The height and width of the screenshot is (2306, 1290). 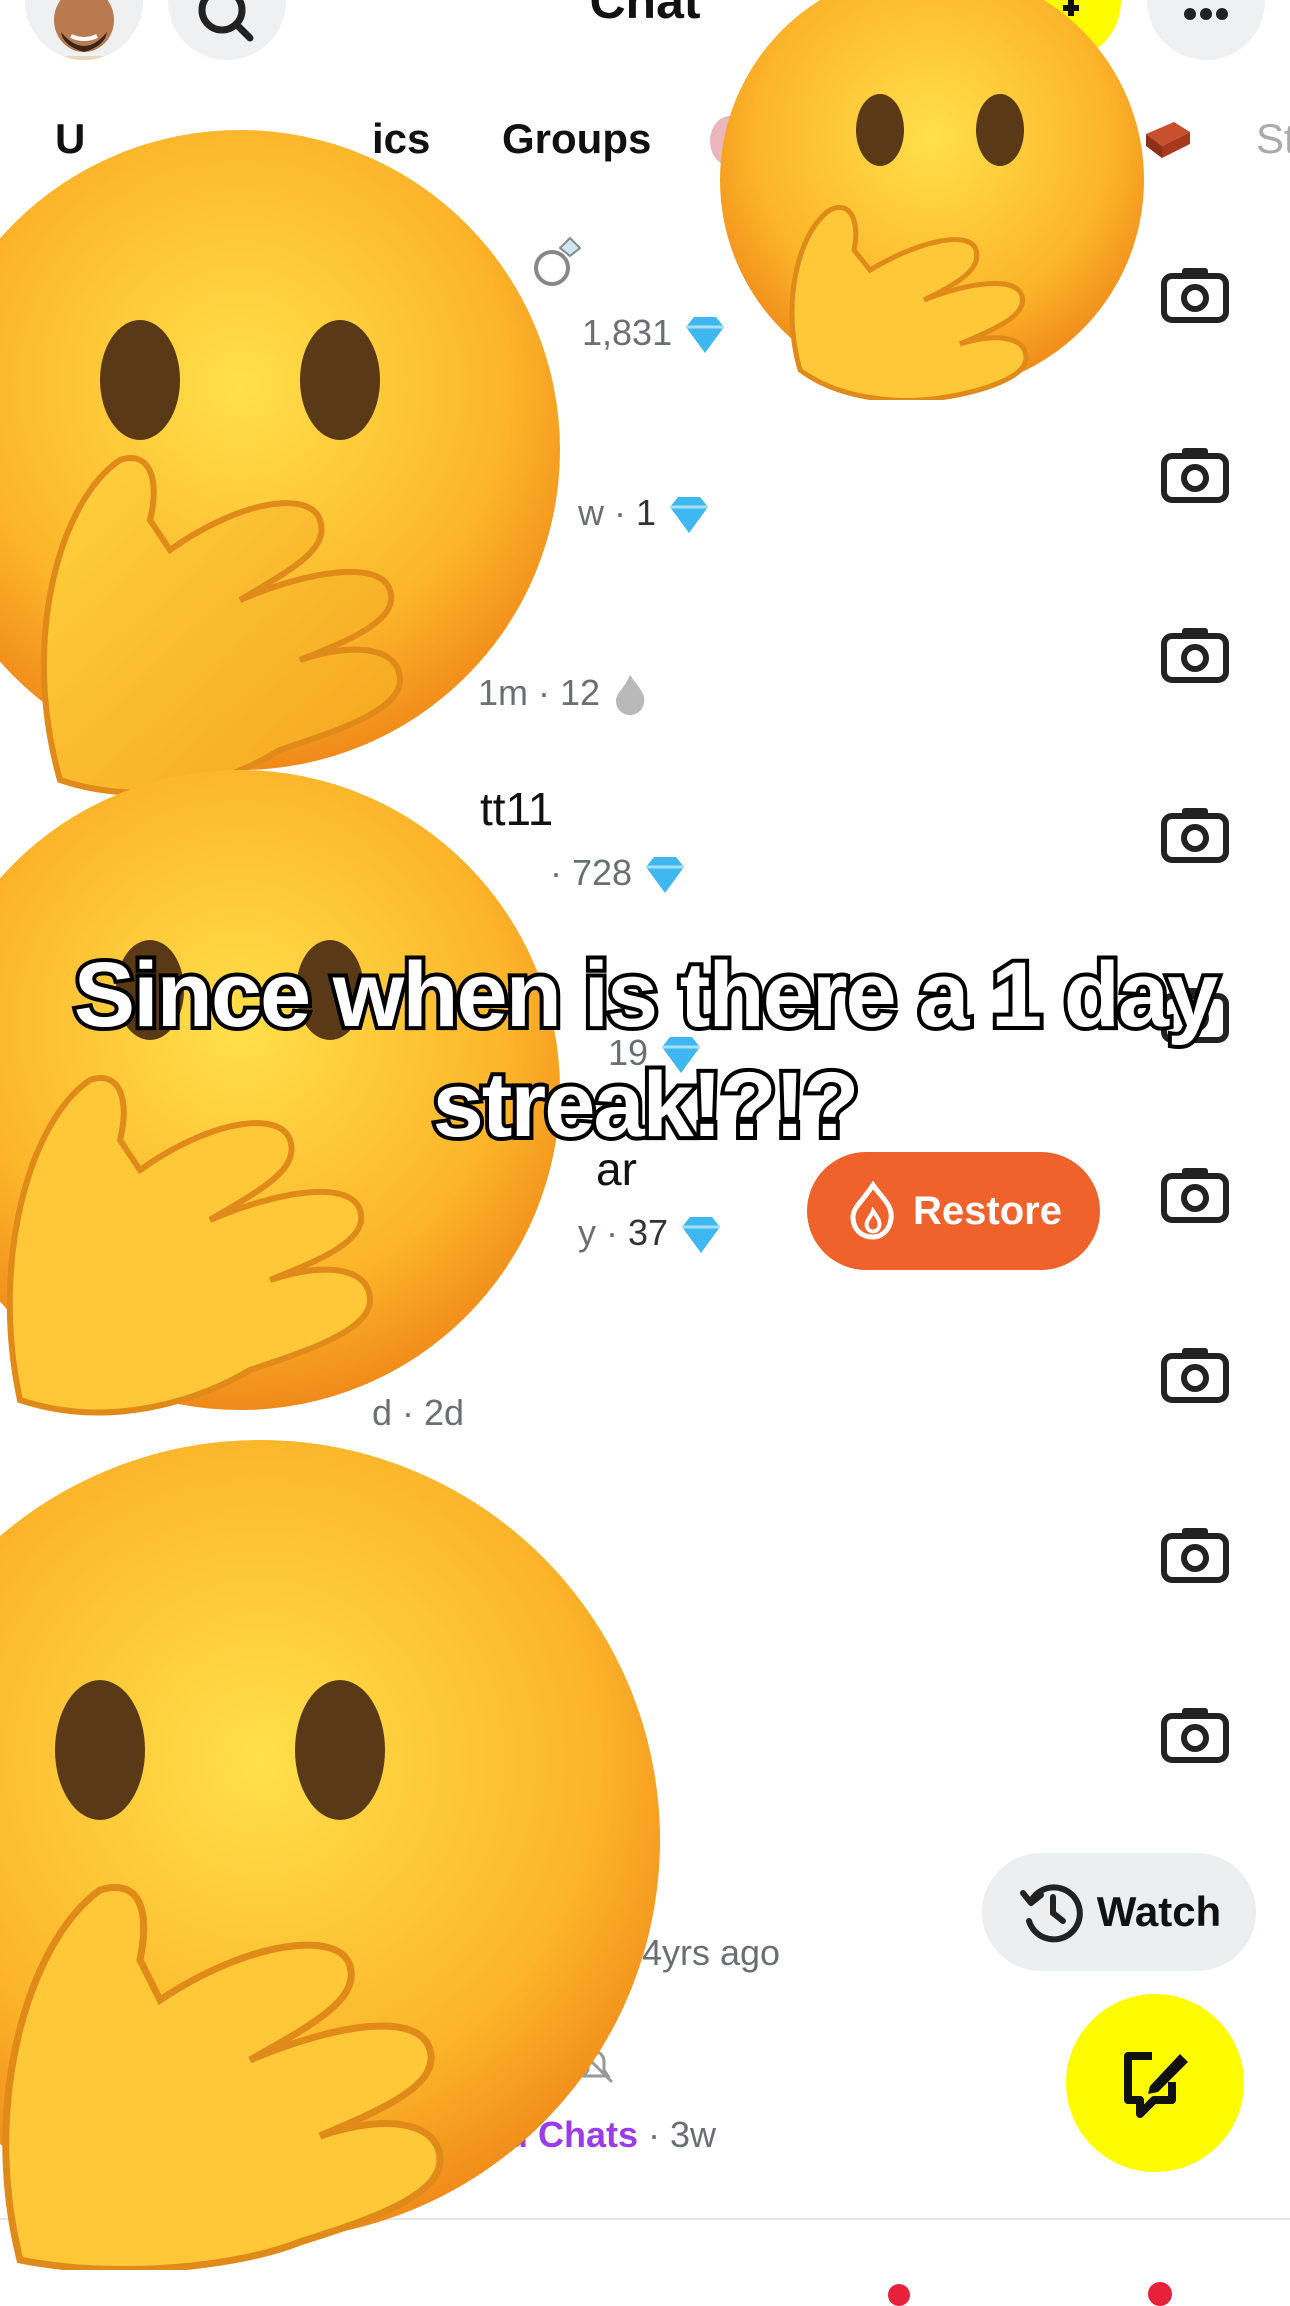 What do you see at coordinates (646, 1105) in the screenshot?
I see `caption-line-2: streak!?!?` at bounding box center [646, 1105].